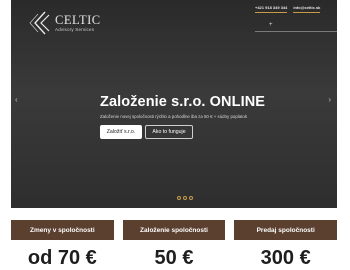  Describe the element at coordinates (285, 258) in the screenshot. I see `service-card-price: 300 €` at that location.